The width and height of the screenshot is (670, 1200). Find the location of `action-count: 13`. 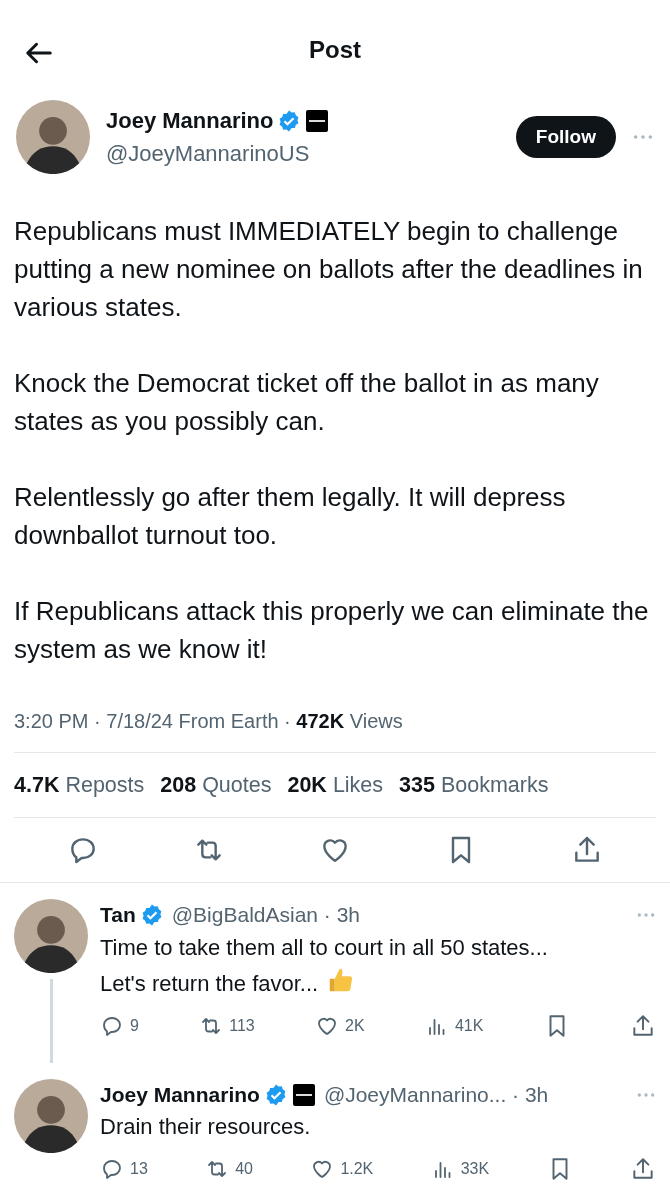

action-count: 13 is located at coordinates (124, 1169).